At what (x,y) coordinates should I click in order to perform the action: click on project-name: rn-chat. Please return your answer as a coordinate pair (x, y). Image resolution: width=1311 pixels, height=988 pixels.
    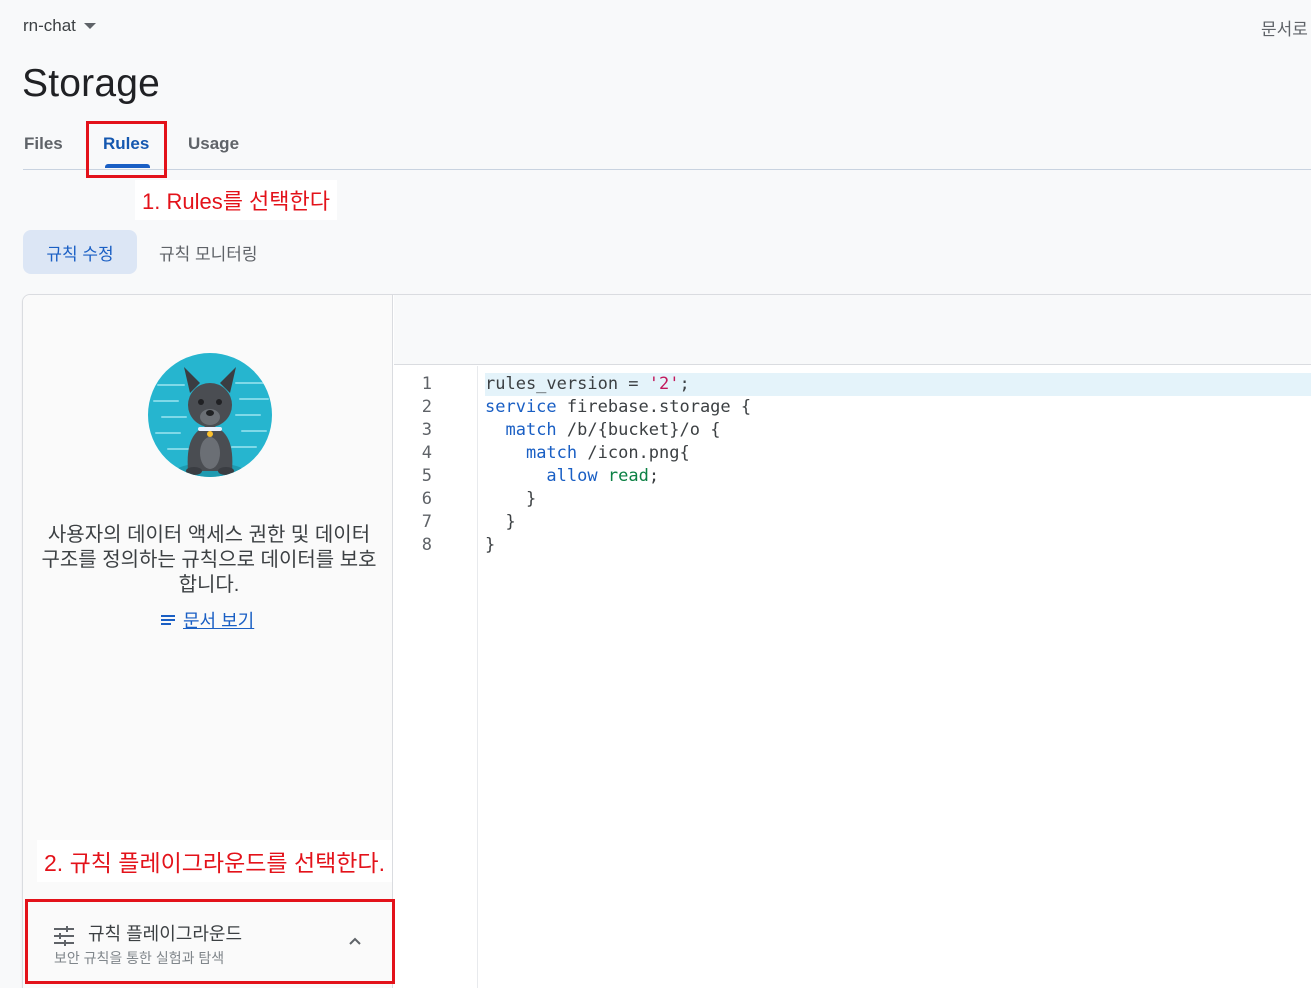
    Looking at the image, I should click on (49, 25).